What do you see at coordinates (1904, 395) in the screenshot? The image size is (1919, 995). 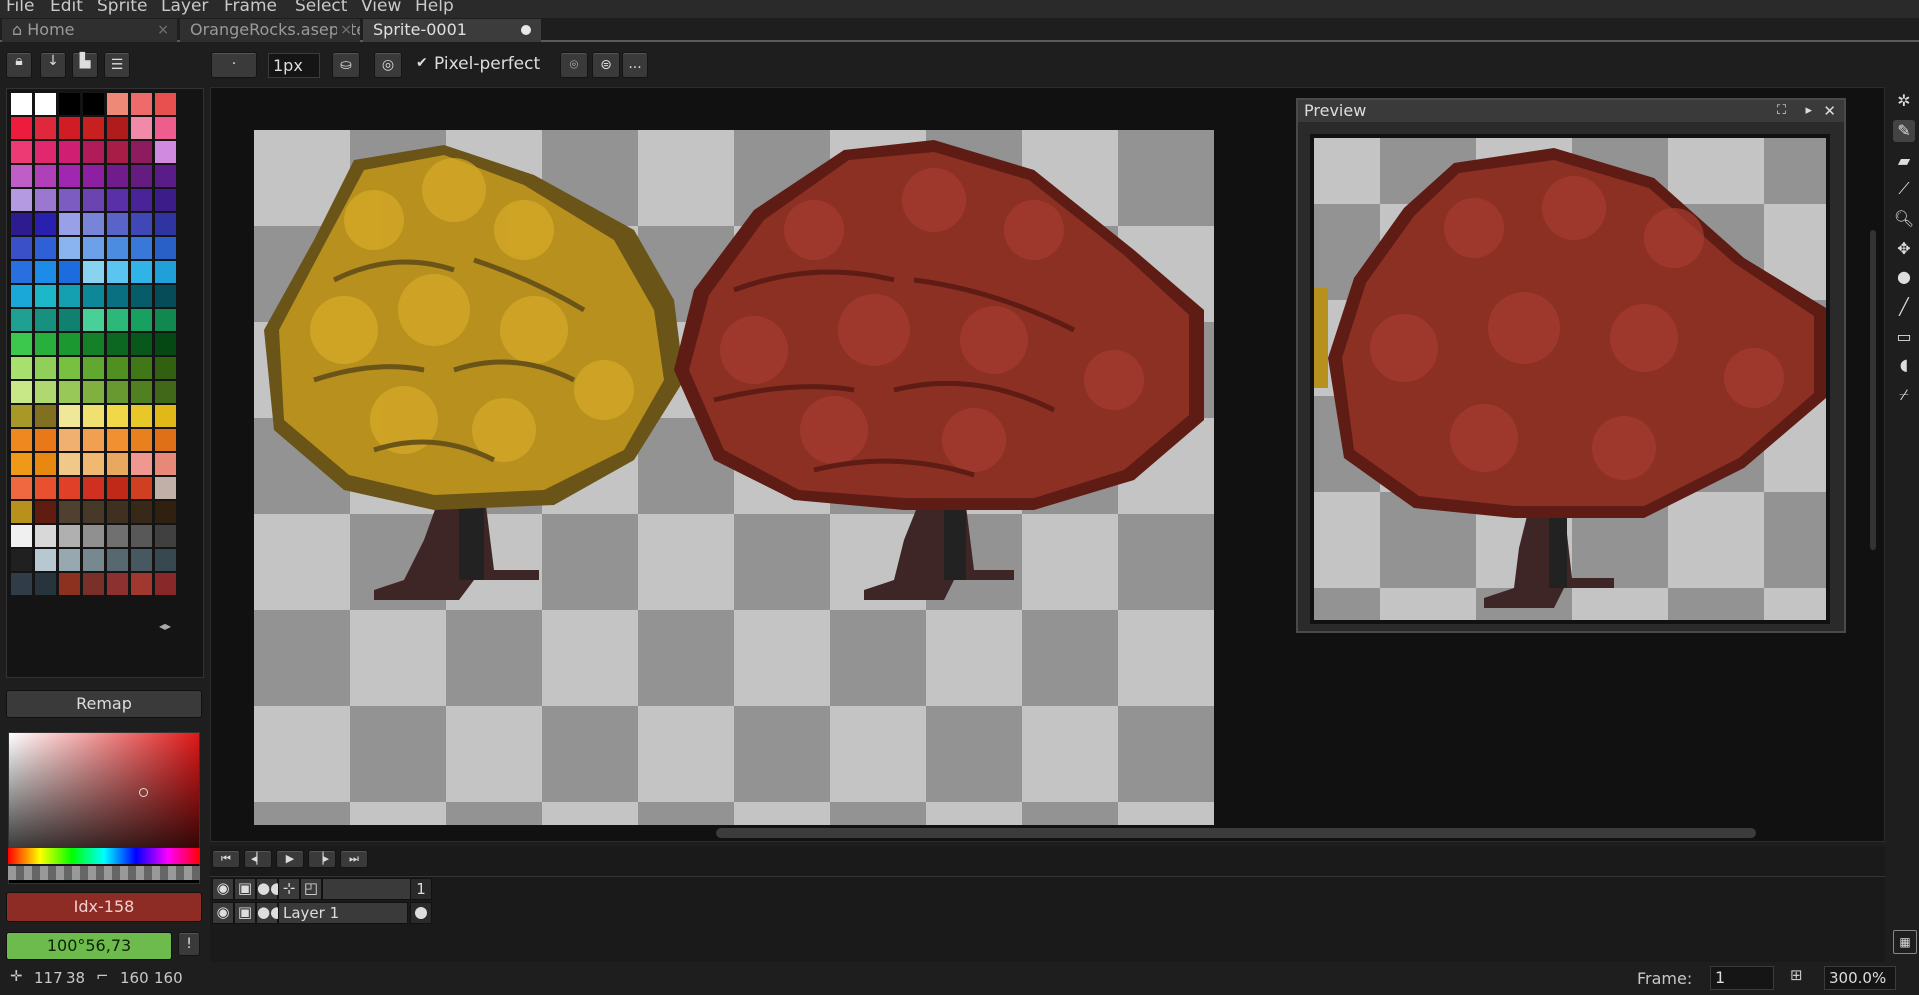 I see `spray-icon: ⌿` at bounding box center [1904, 395].